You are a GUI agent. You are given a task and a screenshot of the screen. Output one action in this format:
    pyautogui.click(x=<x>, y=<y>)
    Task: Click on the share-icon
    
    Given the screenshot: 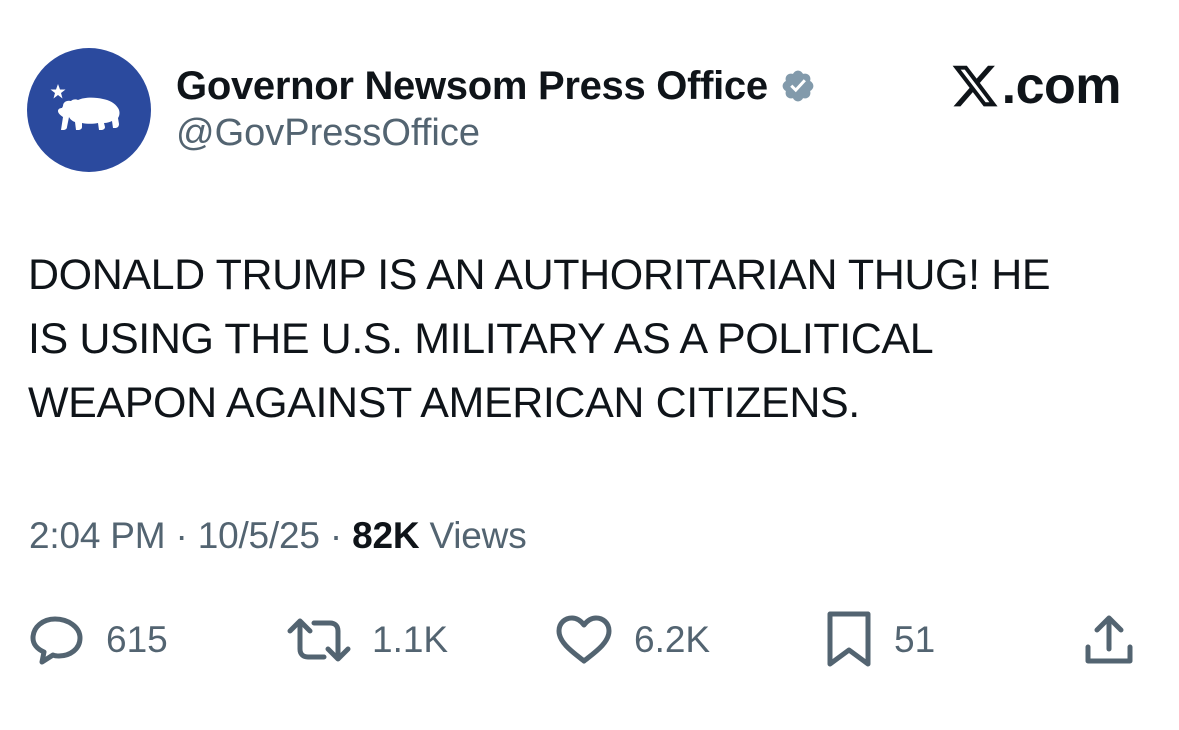 What is the action you would take?
    pyautogui.click(x=1109, y=639)
    